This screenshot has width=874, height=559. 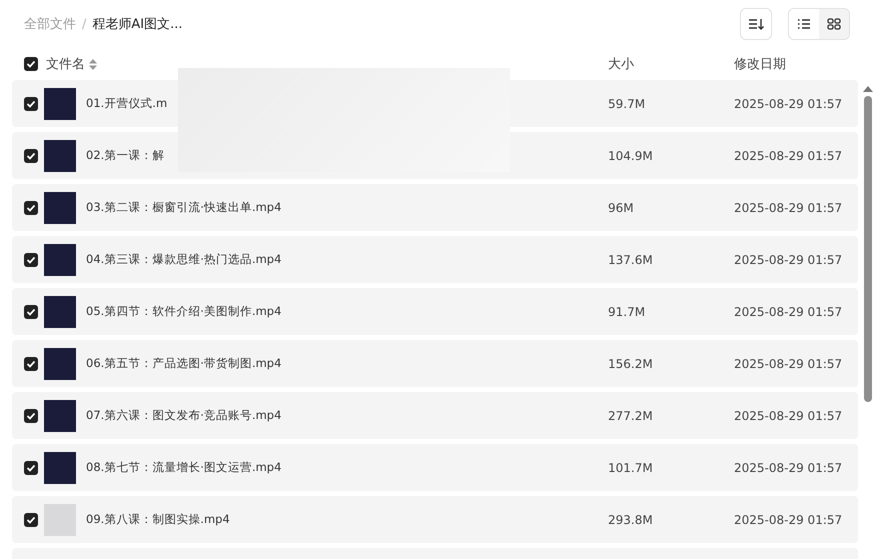 I want to click on file-name: 01.开营仪式.m, so click(x=127, y=103).